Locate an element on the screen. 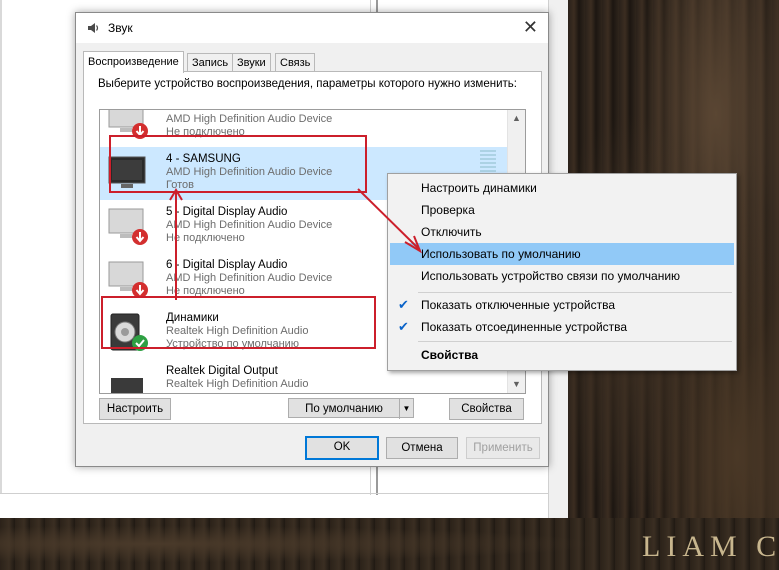  menu-item-disable: Отключить is located at coordinates (562, 232).